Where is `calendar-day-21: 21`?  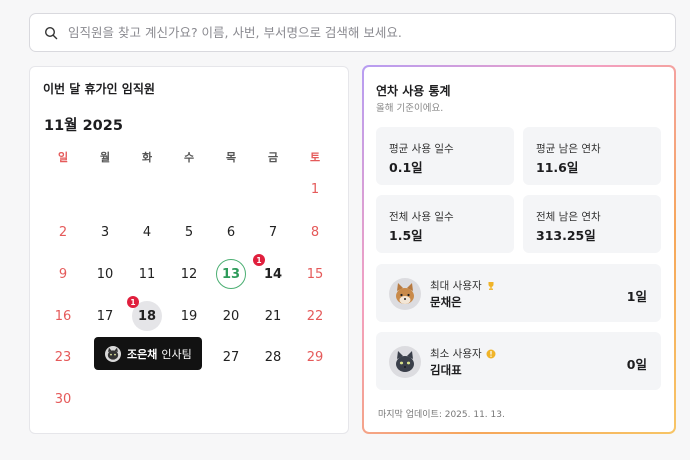 calendar-day-21: 21 is located at coordinates (273, 316).